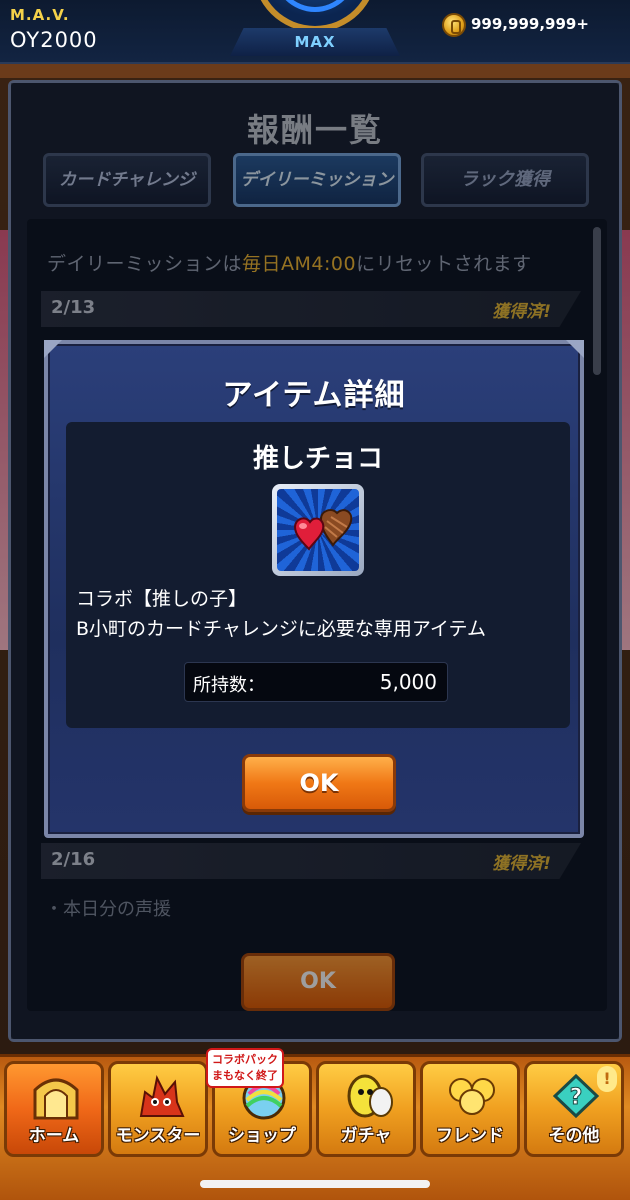 The height and width of the screenshot is (1200, 630). What do you see at coordinates (315, 42) in the screenshot?
I see `rank-max-label: MAX` at bounding box center [315, 42].